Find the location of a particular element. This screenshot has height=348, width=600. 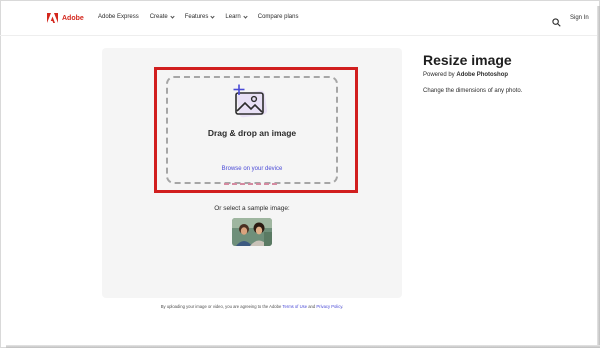

sample-image-label: Or select a sample image: is located at coordinates (252, 208).